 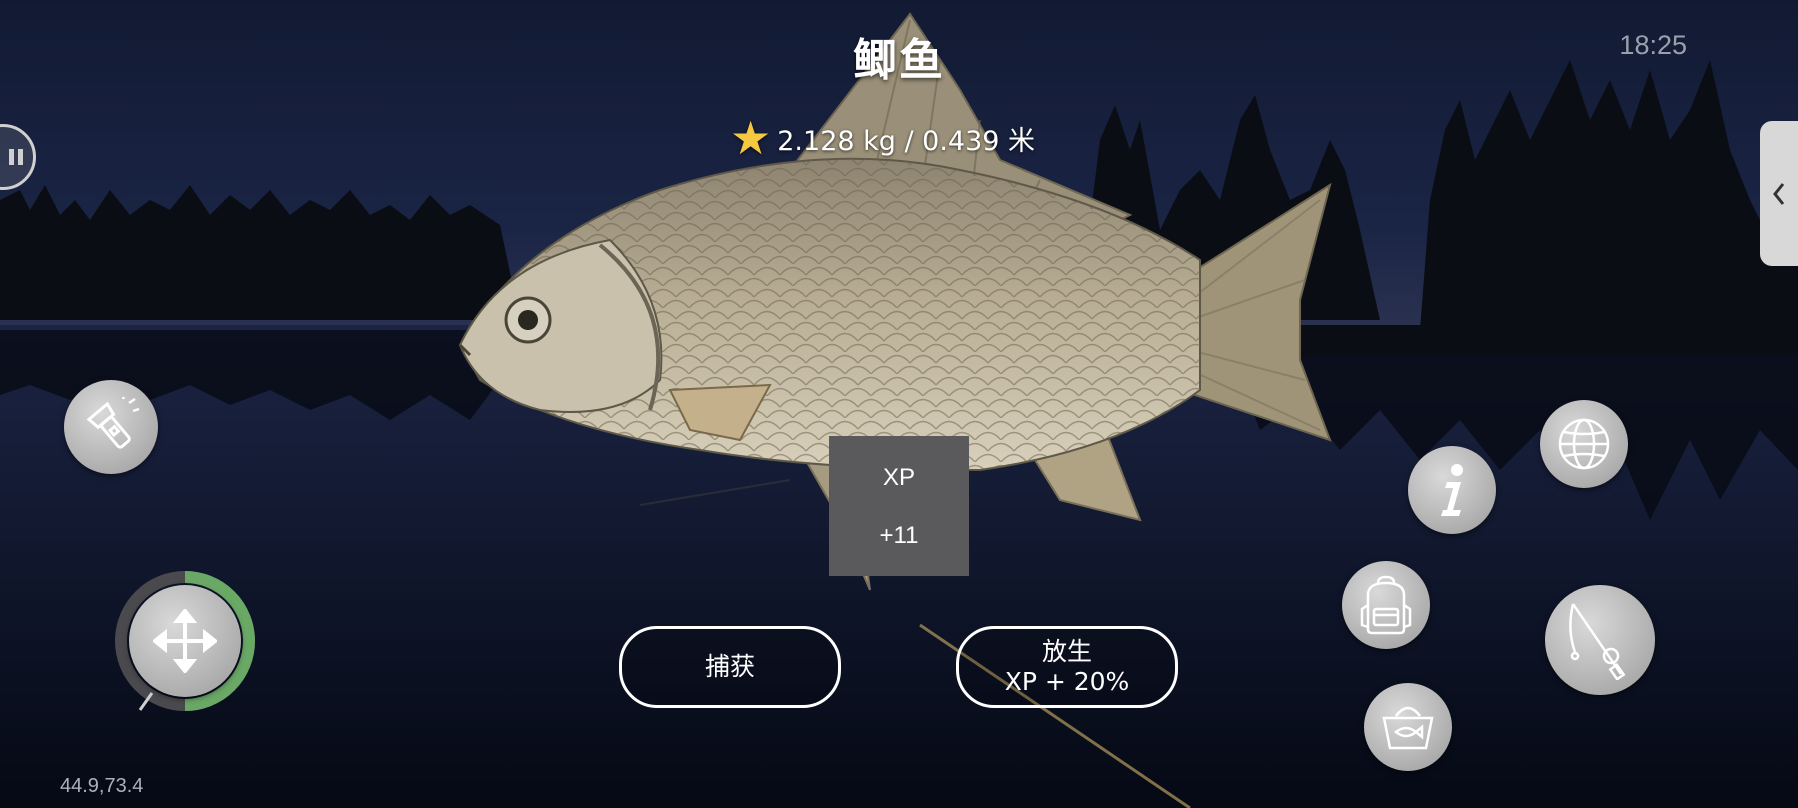 I want to click on keep-fish-label: 捕获, so click(x=729, y=666).